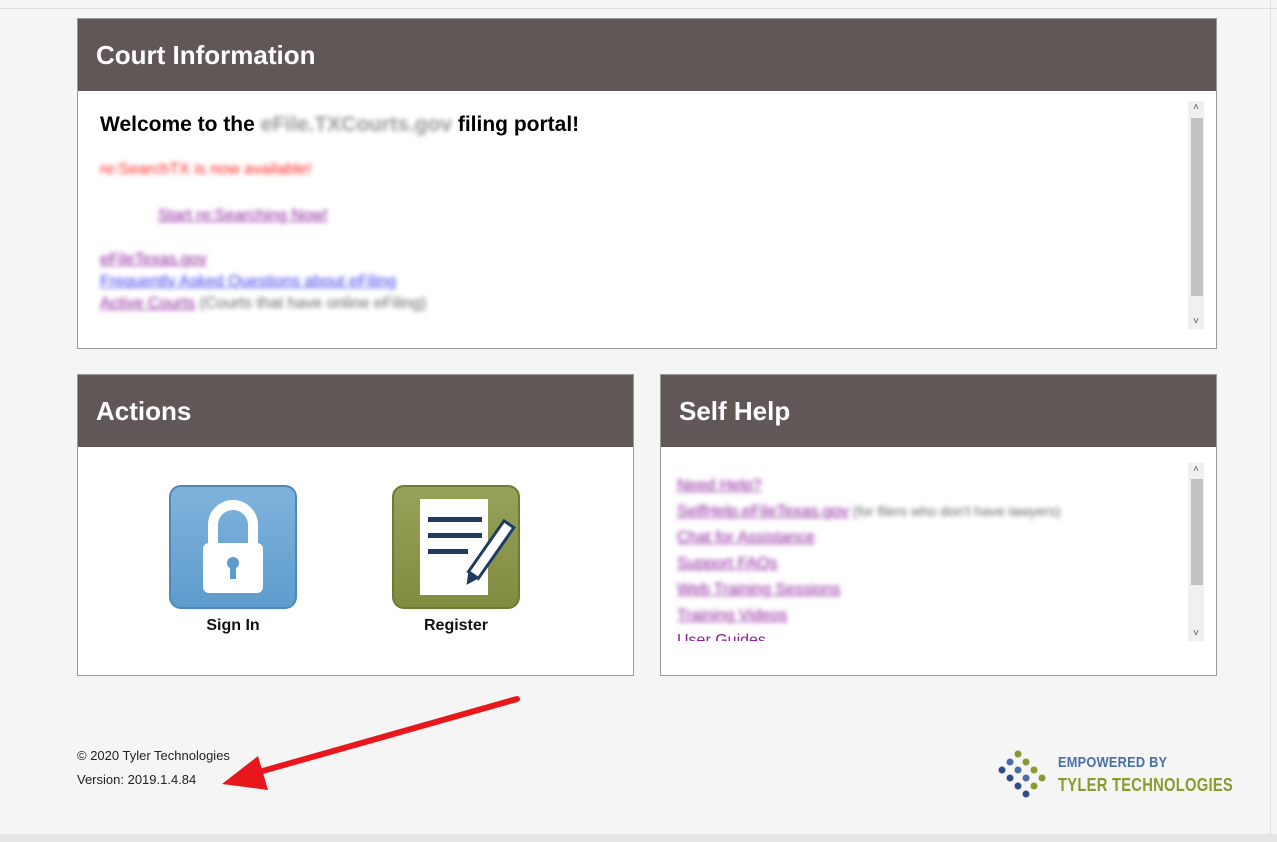 The height and width of the screenshot is (842, 1277). I want to click on sign-in-button: Sign In, so click(233, 560).